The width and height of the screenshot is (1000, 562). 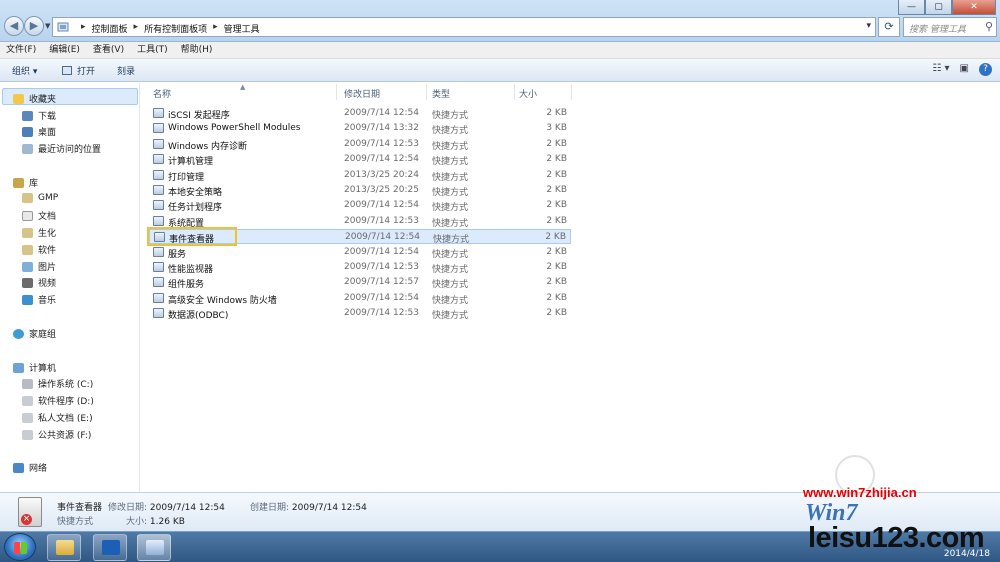 I want to click on nav-lib-software: 软件, so click(x=39, y=249).